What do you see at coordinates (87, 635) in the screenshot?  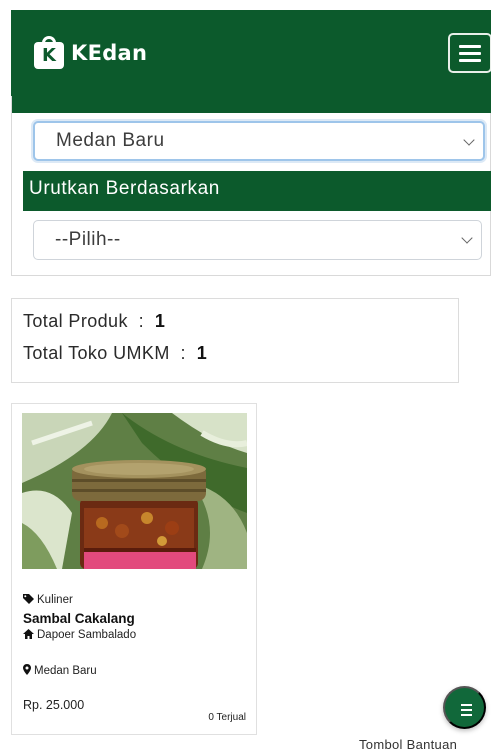 I see `product-shop-name: Dapoer Sambalado` at bounding box center [87, 635].